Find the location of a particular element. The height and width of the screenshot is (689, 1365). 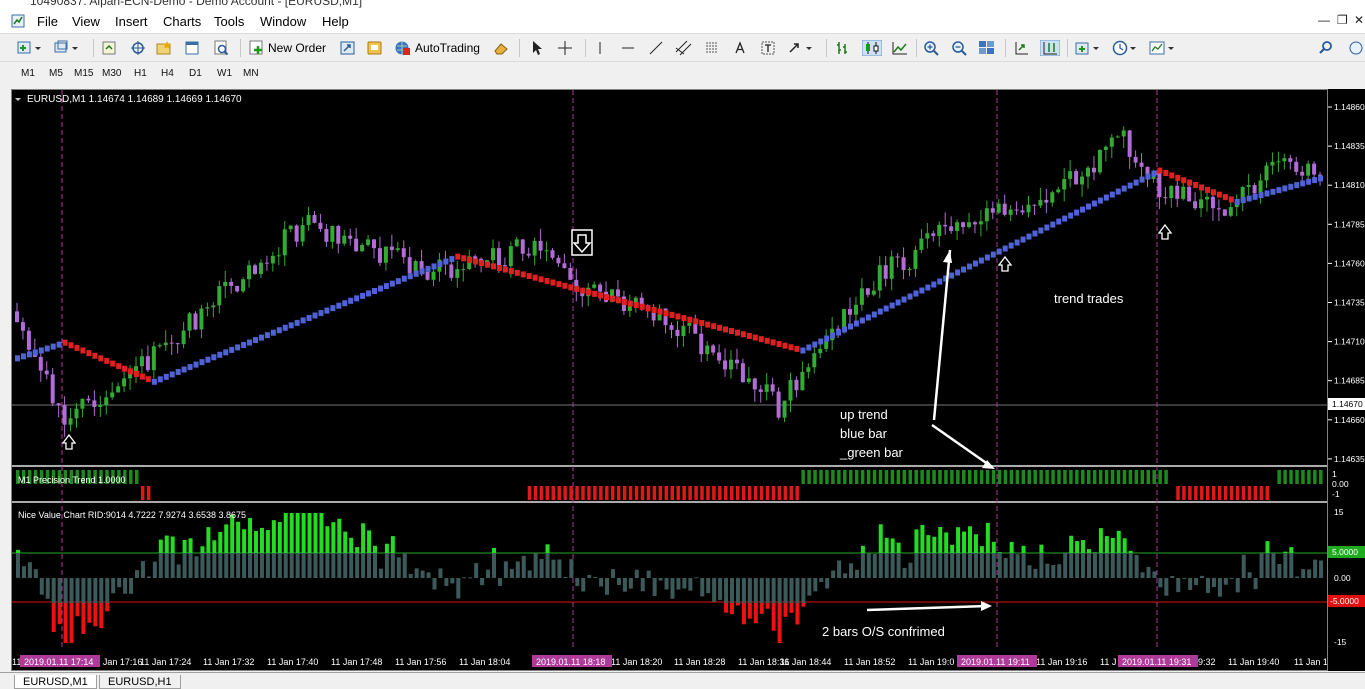

cursor-tool is located at coordinates (537, 48).